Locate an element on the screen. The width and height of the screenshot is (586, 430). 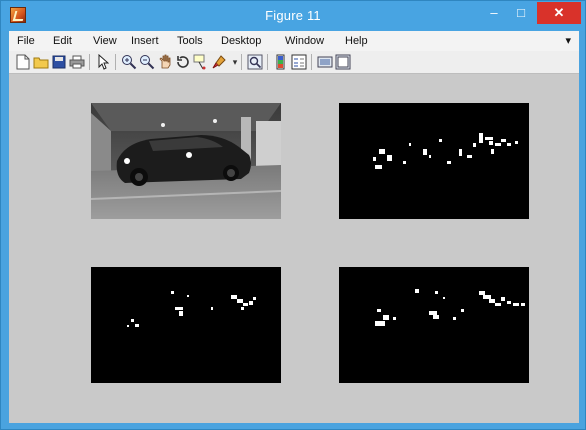
menu-desktop: Desktop is located at coordinates (241, 41).